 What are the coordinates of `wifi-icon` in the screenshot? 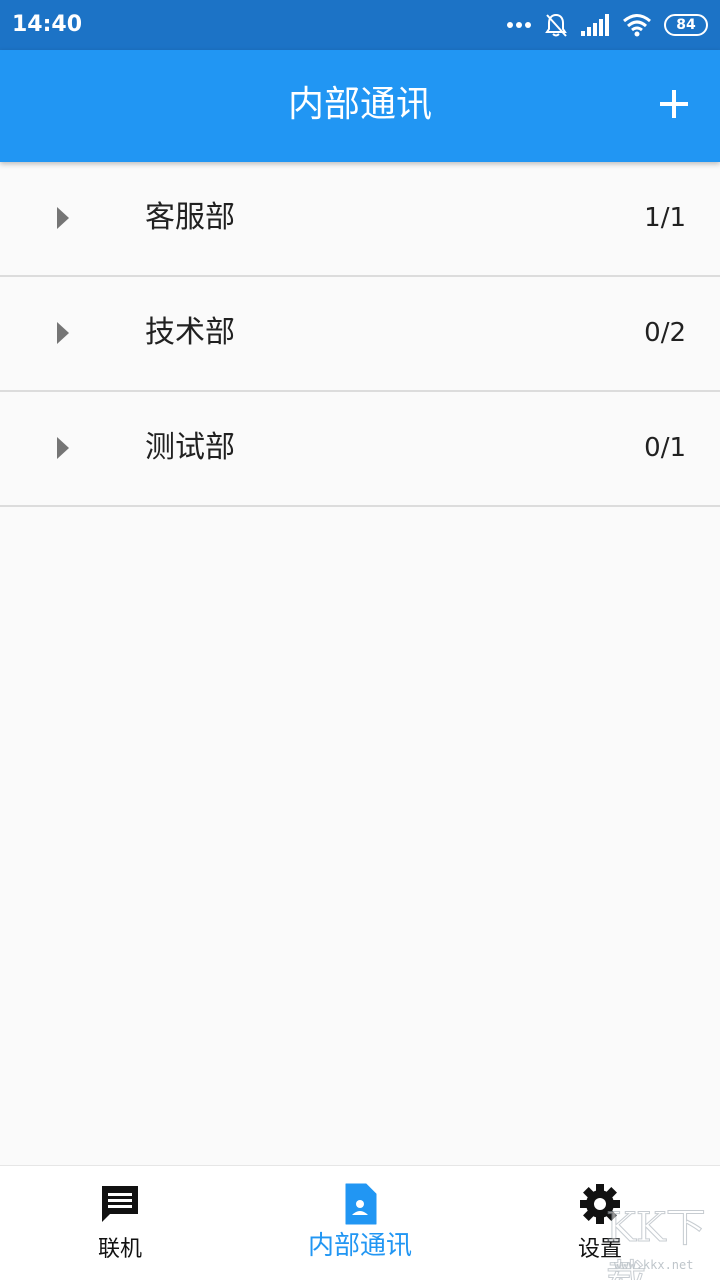 It's located at (637, 25).